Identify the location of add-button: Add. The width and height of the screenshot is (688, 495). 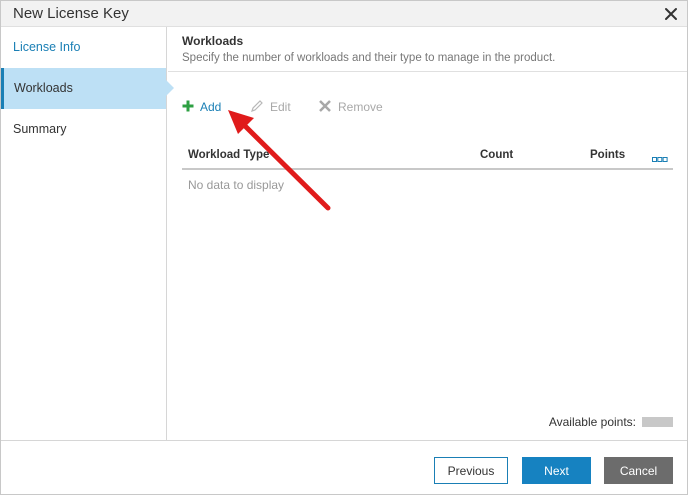
(201, 107).